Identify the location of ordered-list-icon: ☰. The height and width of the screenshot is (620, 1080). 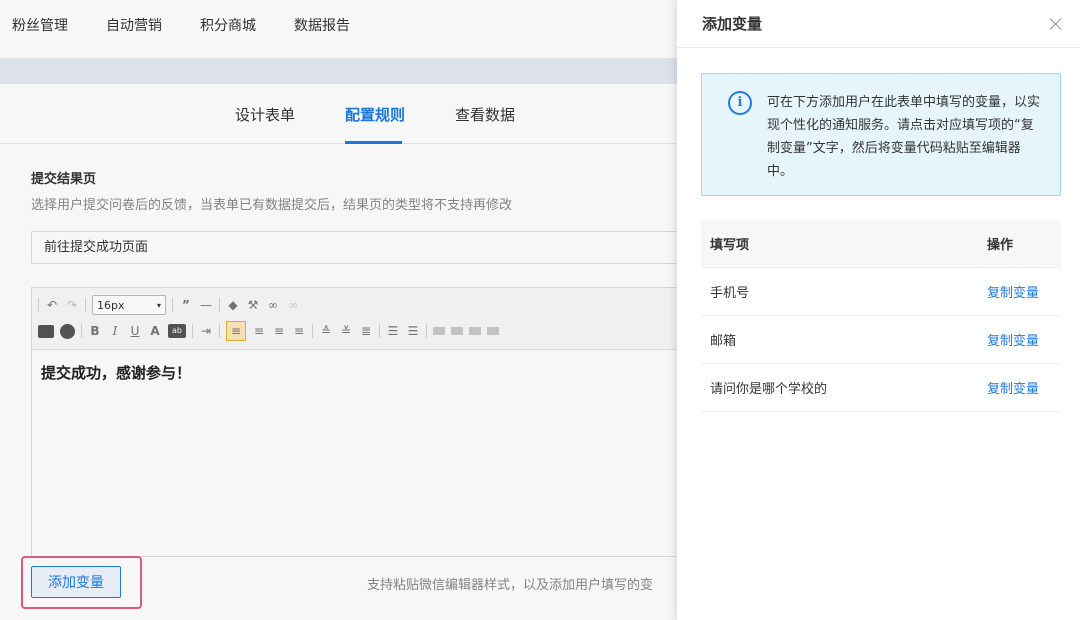
(393, 331).